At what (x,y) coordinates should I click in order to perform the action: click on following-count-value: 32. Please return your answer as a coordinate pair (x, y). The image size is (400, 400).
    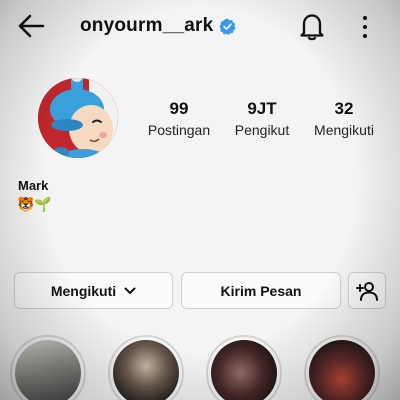
    Looking at the image, I should click on (344, 108).